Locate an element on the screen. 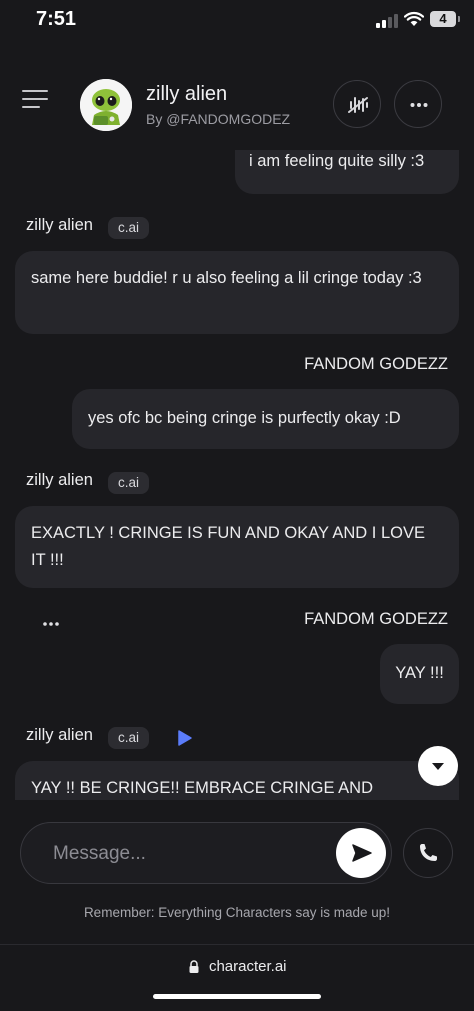 The width and height of the screenshot is (474, 1011). message-text: i am feeling quite silly :3 is located at coordinates (337, 161).